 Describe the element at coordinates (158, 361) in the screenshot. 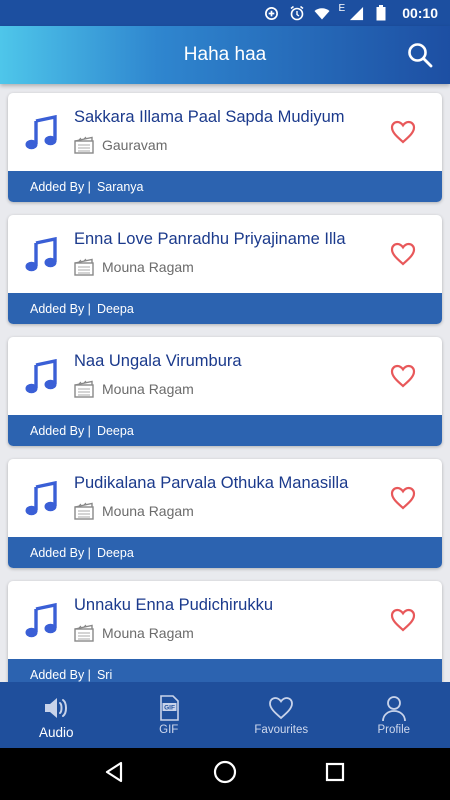

I see `song-title: Naa Ungala Virumbura` at that location.